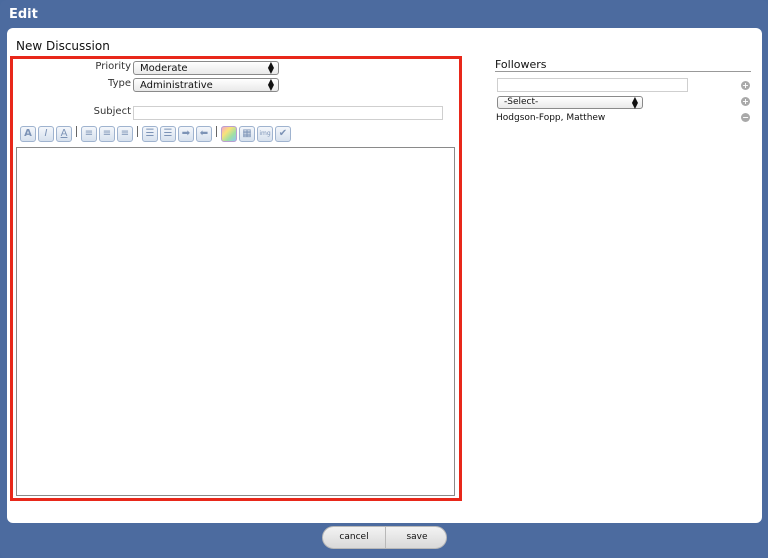  I want to click on color-icon, so click(229, 134).